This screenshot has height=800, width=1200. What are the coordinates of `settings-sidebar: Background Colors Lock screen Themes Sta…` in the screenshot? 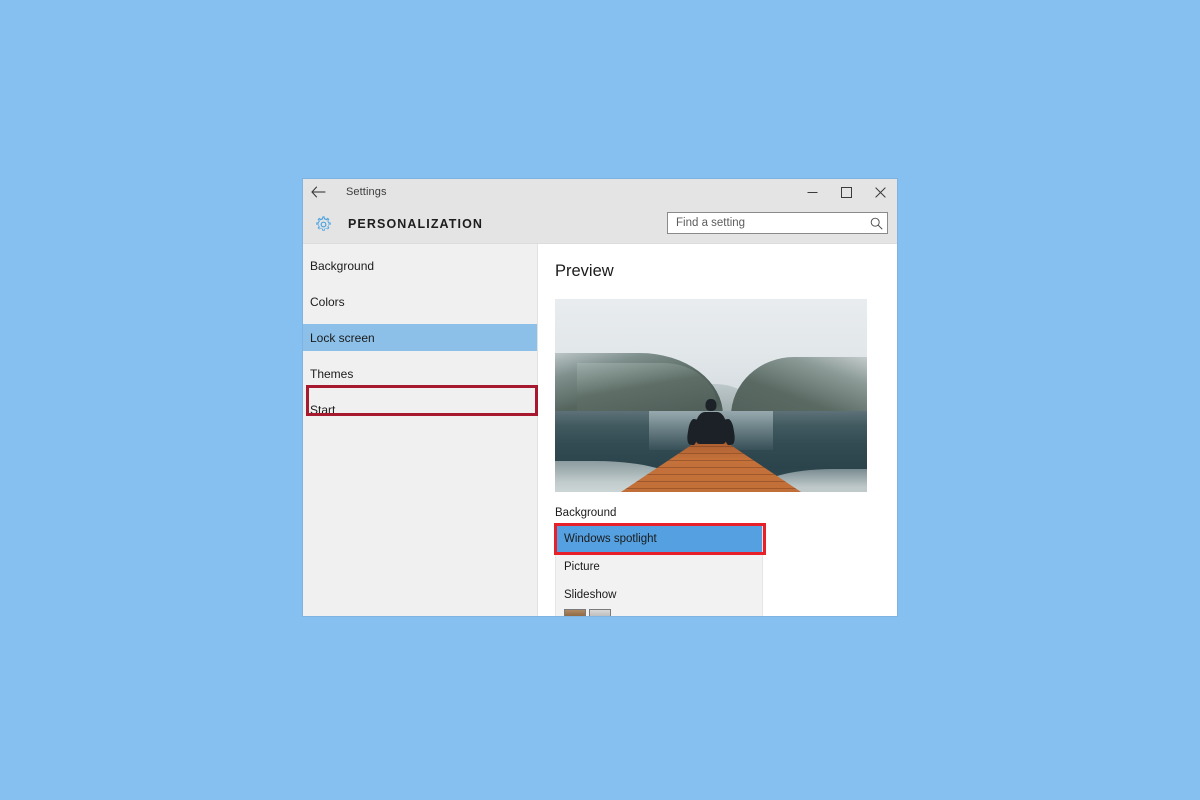 It's located at (420, 430).